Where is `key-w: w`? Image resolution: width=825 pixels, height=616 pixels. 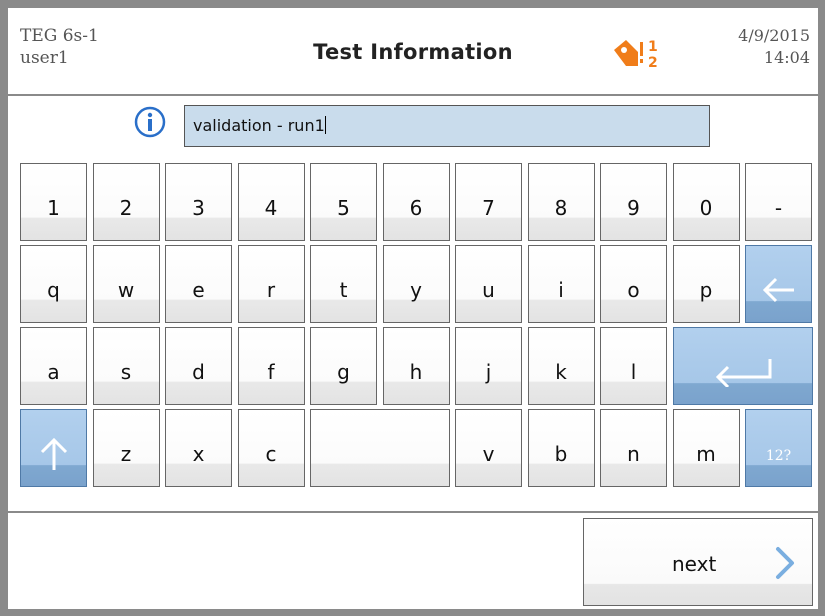
key-w: w is located at coordinates (126, 284).